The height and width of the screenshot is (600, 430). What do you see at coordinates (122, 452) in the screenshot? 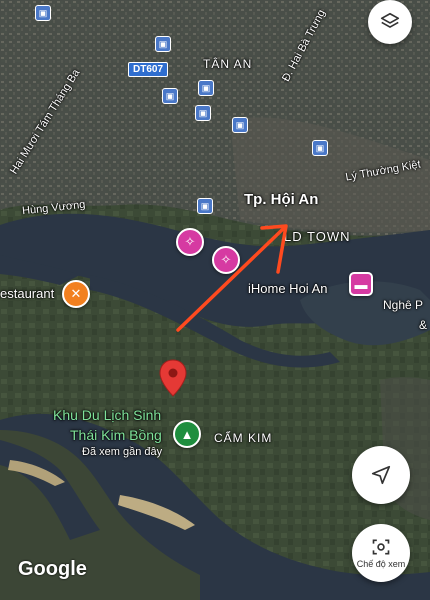
I see `poi-sublabel-recently-viewed: Đã xem gần đây` at bounding box center [122, 452].